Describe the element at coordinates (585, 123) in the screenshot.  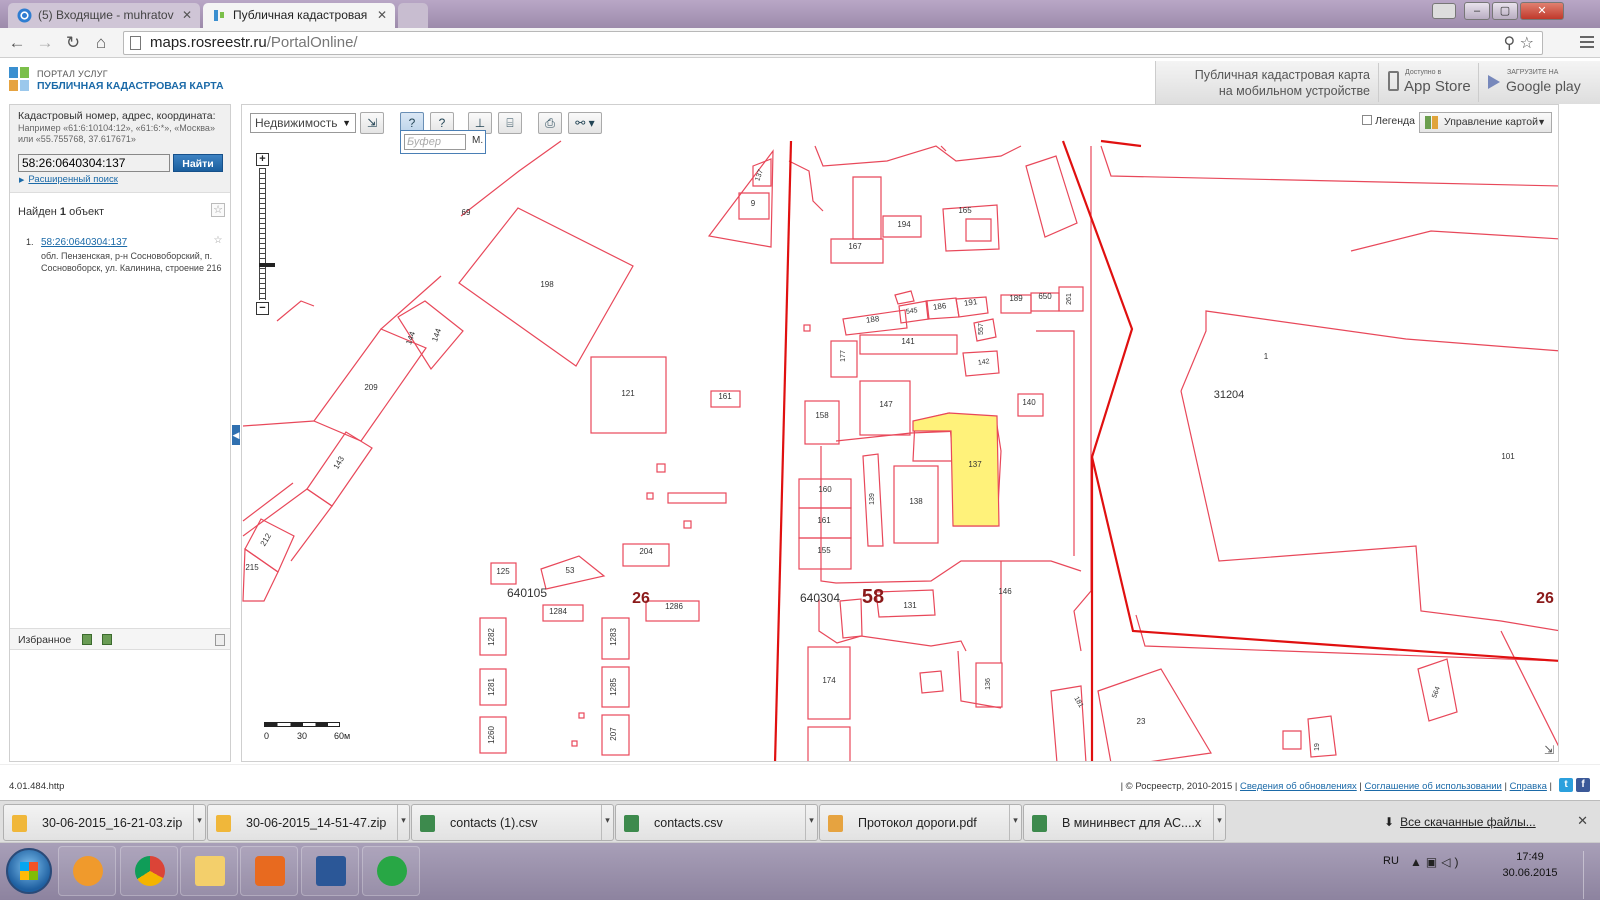
I see `link-icon: ⚯ ▾` at that location.